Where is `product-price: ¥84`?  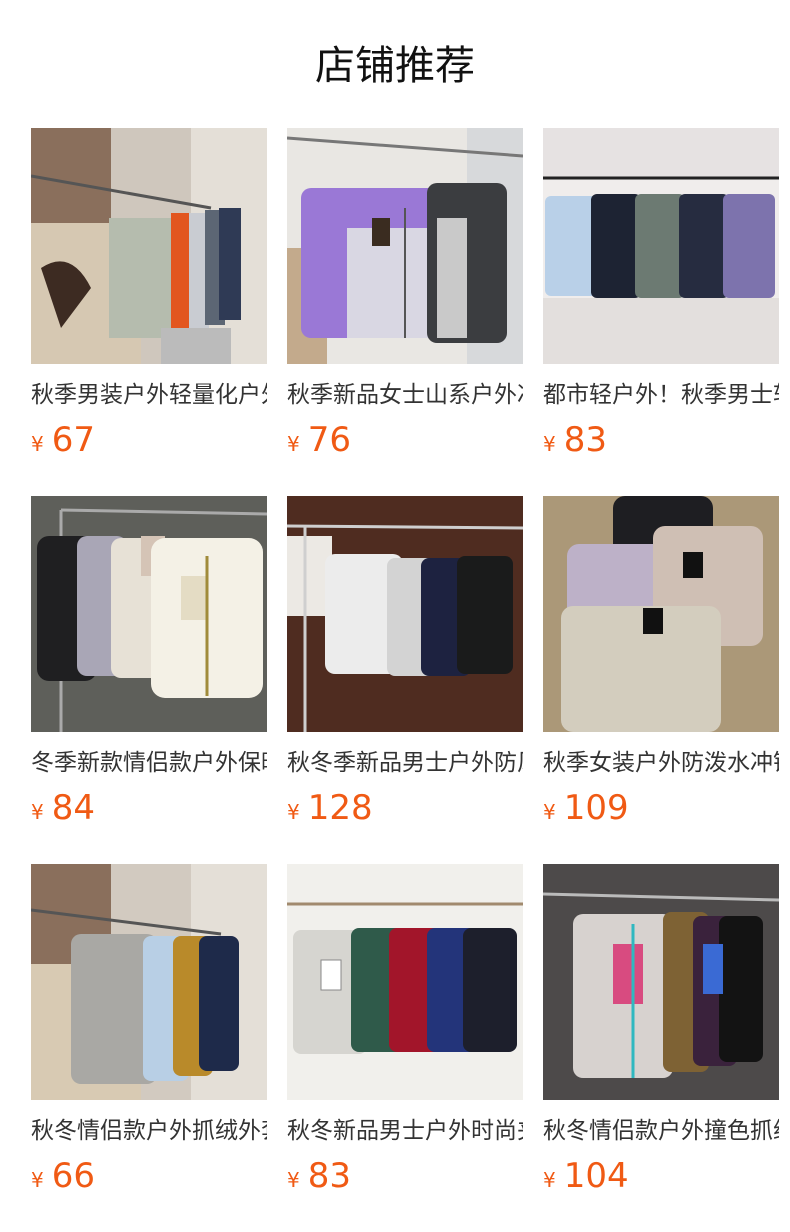
product-price: ¥84 is located at coordinates (63, 808).